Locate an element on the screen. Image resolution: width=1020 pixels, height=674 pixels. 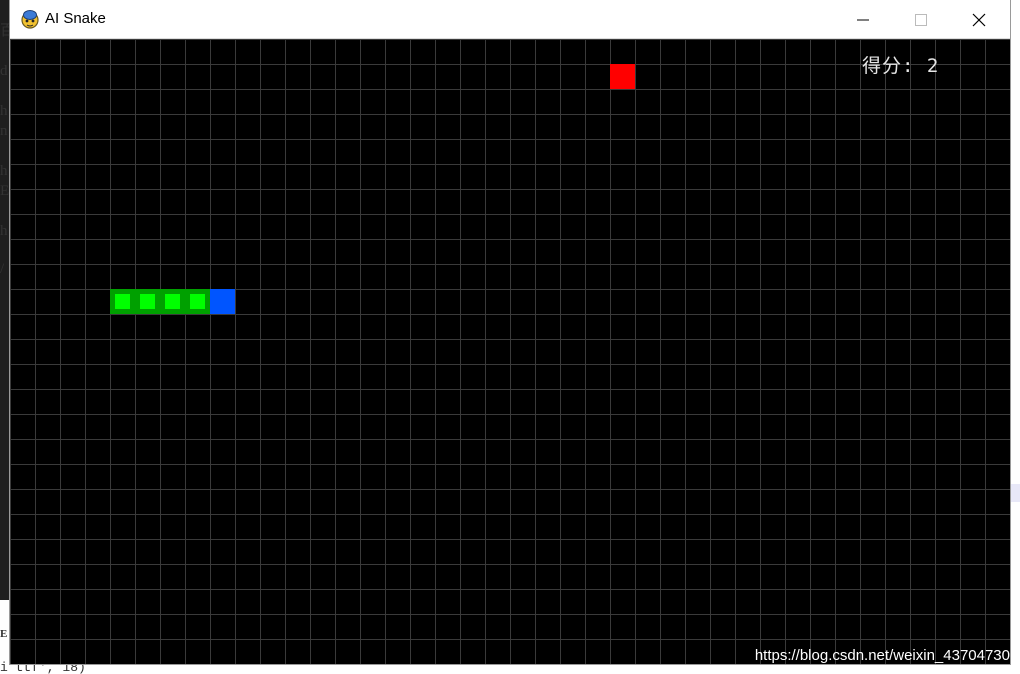
maximize-button is located at coordinates (921, 19).